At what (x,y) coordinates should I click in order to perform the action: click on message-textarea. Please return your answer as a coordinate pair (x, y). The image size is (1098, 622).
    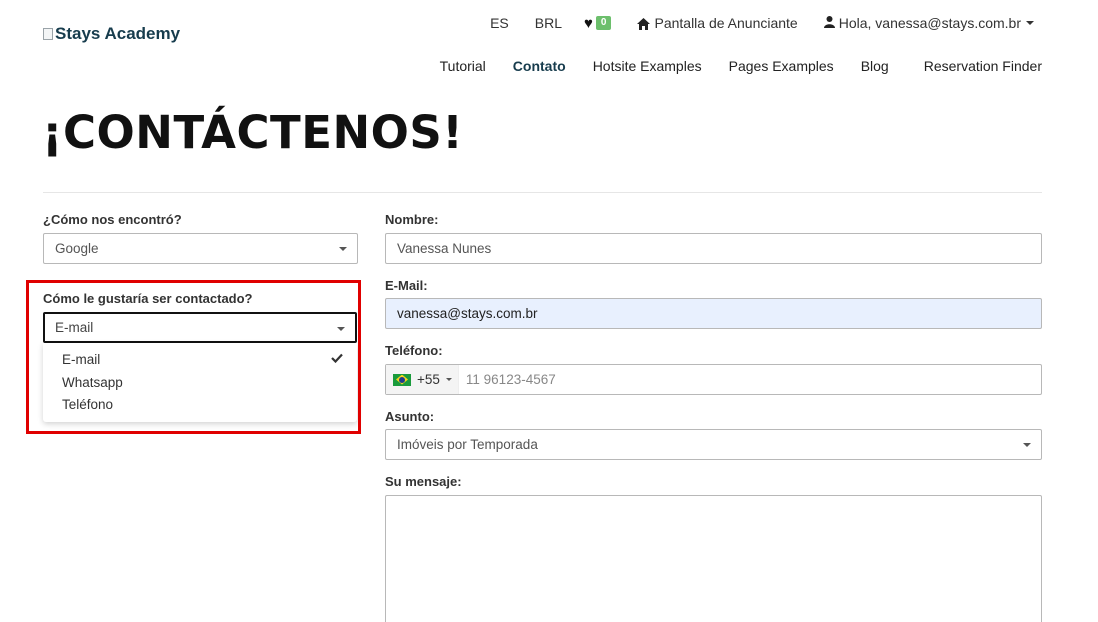
    Looking at the image, I should click on (713, 558).